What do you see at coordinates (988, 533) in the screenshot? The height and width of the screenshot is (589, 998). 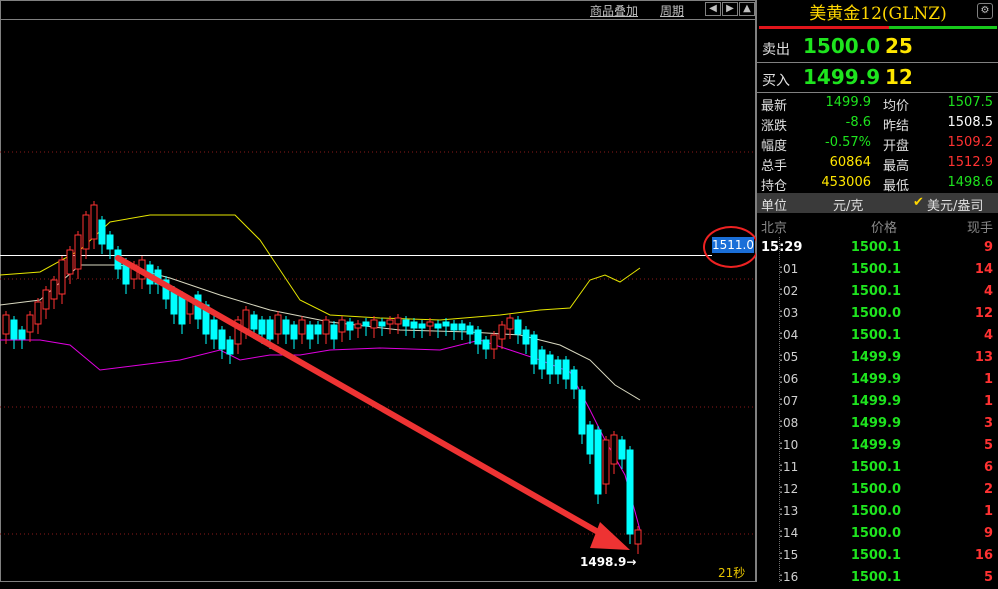 I see `tick-volume: 9` at bounding box center [988, 533].